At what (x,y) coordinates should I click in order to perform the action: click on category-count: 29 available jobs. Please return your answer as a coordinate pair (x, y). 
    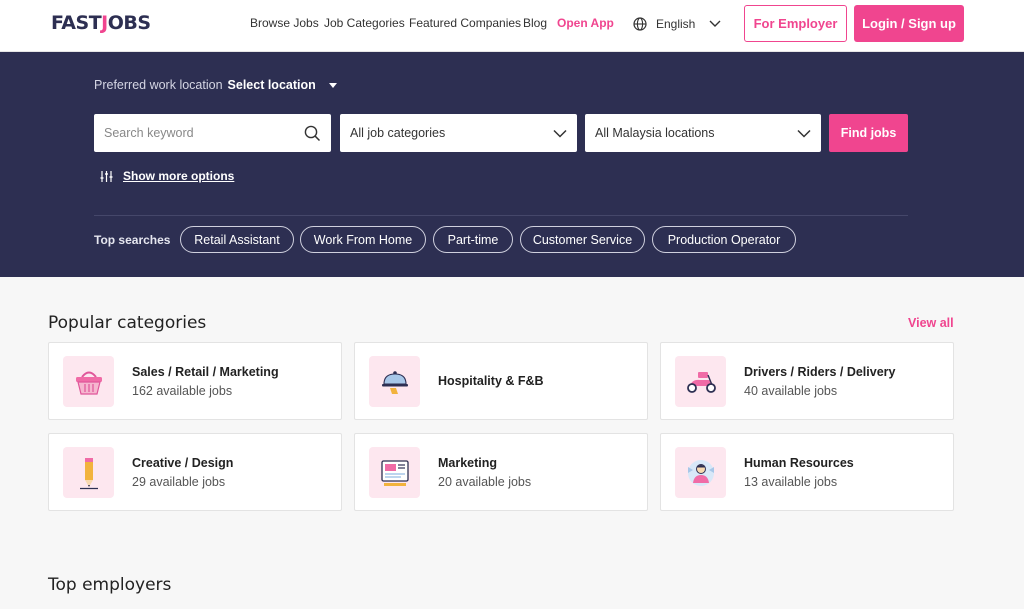
    Looking at the image, I should click on (179, 482).